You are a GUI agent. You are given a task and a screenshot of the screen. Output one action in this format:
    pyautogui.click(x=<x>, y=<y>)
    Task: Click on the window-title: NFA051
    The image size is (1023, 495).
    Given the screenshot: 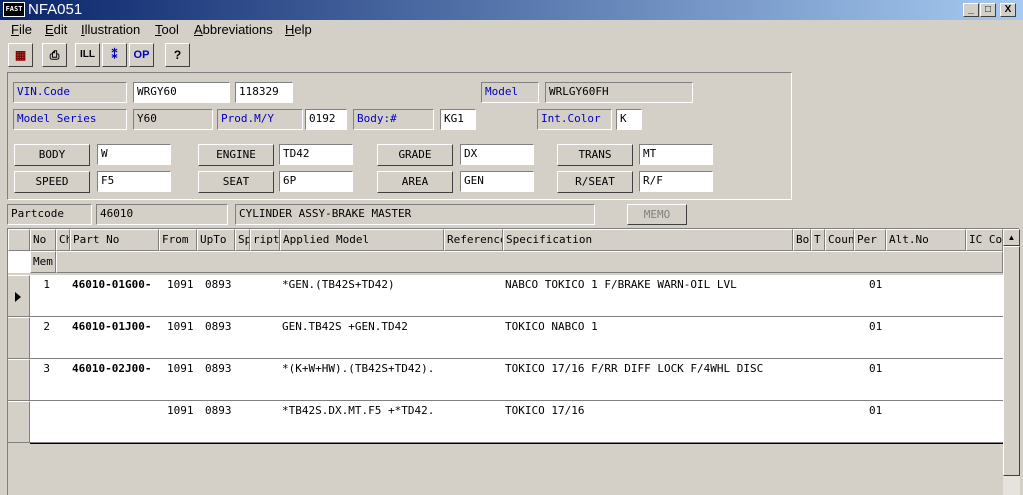 What is the action you would take?
    pyautogui.click(x=55, y=9)
    